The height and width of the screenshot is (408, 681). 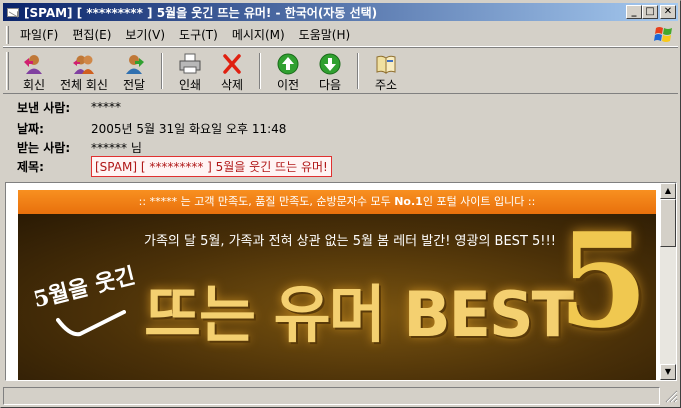 I want to click on menu-edit: 편집(E), so click(x=91, y=34).